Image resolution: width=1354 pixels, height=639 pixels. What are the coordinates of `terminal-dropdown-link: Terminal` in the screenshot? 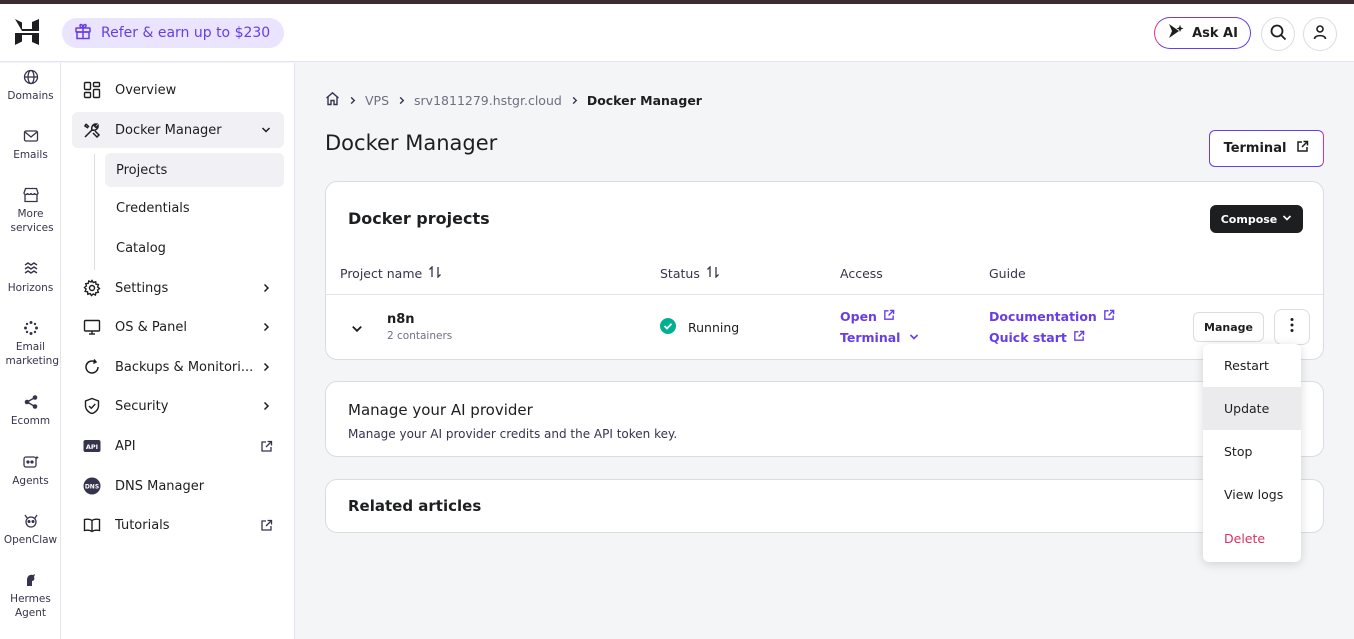 It's located at (879, 337).